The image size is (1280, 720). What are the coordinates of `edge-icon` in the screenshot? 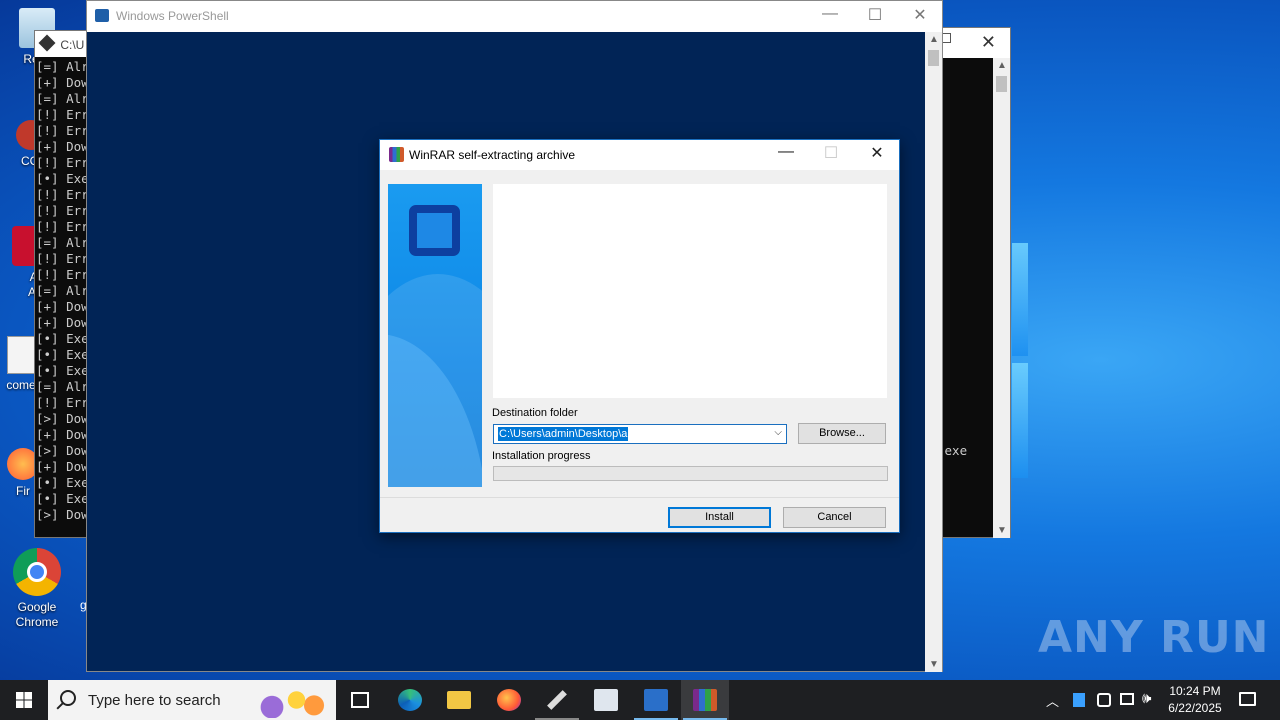 It's located at (410, 700).